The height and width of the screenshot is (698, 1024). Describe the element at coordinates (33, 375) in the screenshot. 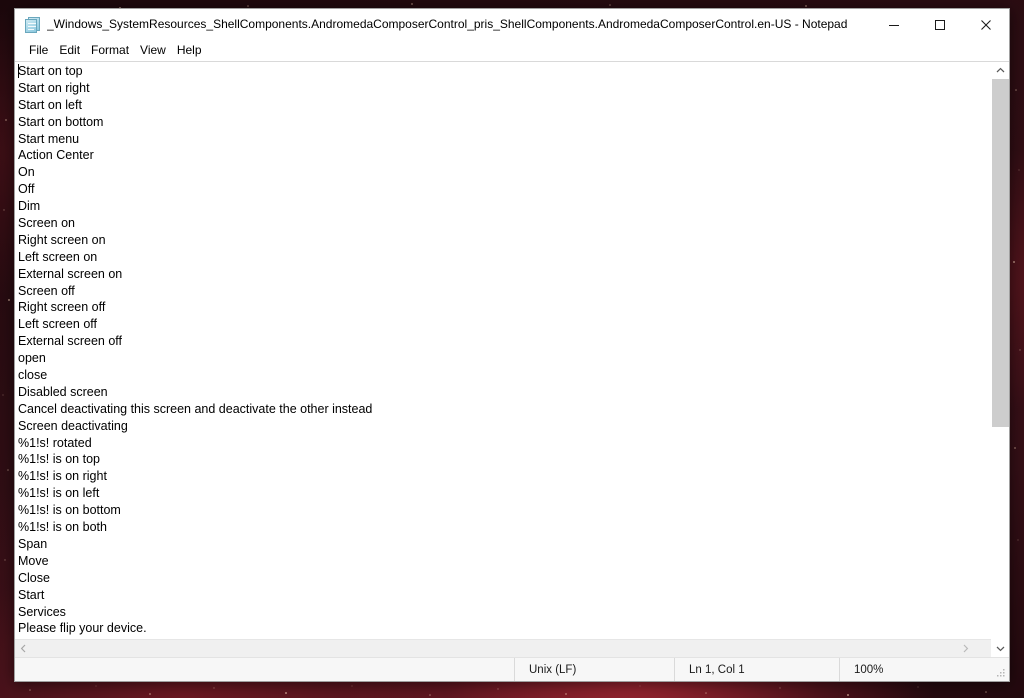

I see `text-line: close` at that location.